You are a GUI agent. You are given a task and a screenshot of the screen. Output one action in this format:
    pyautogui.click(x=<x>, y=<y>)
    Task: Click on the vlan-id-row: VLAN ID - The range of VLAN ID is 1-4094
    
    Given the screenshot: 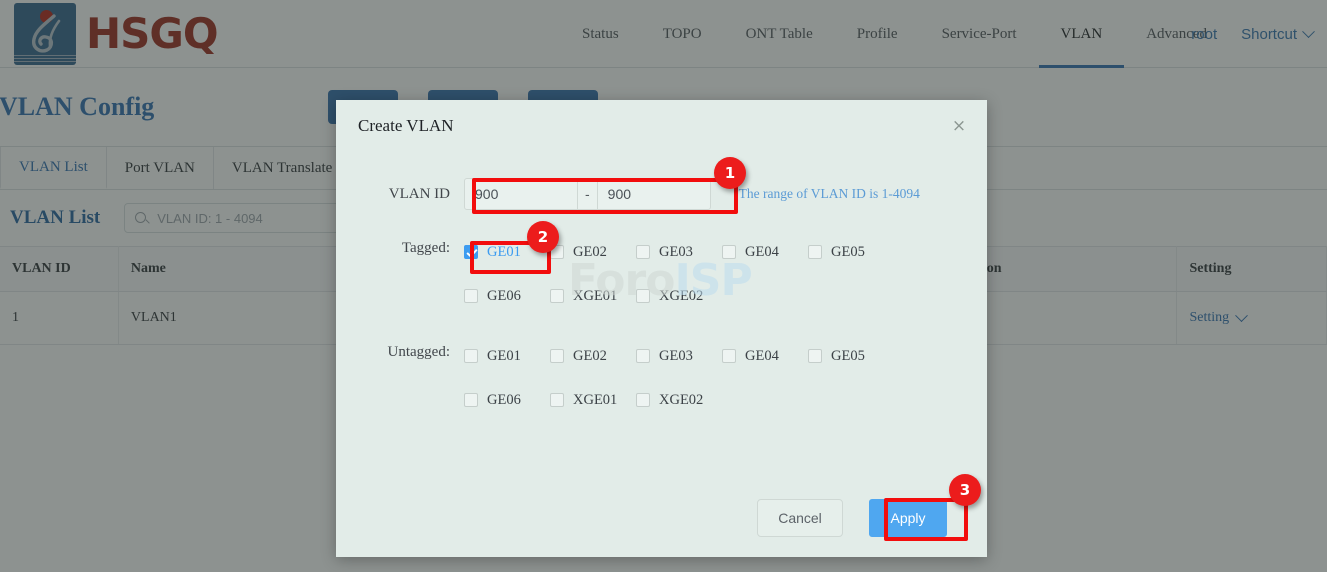 What is the action you would take?
    pyautogui.click(x=661, y=194)
    